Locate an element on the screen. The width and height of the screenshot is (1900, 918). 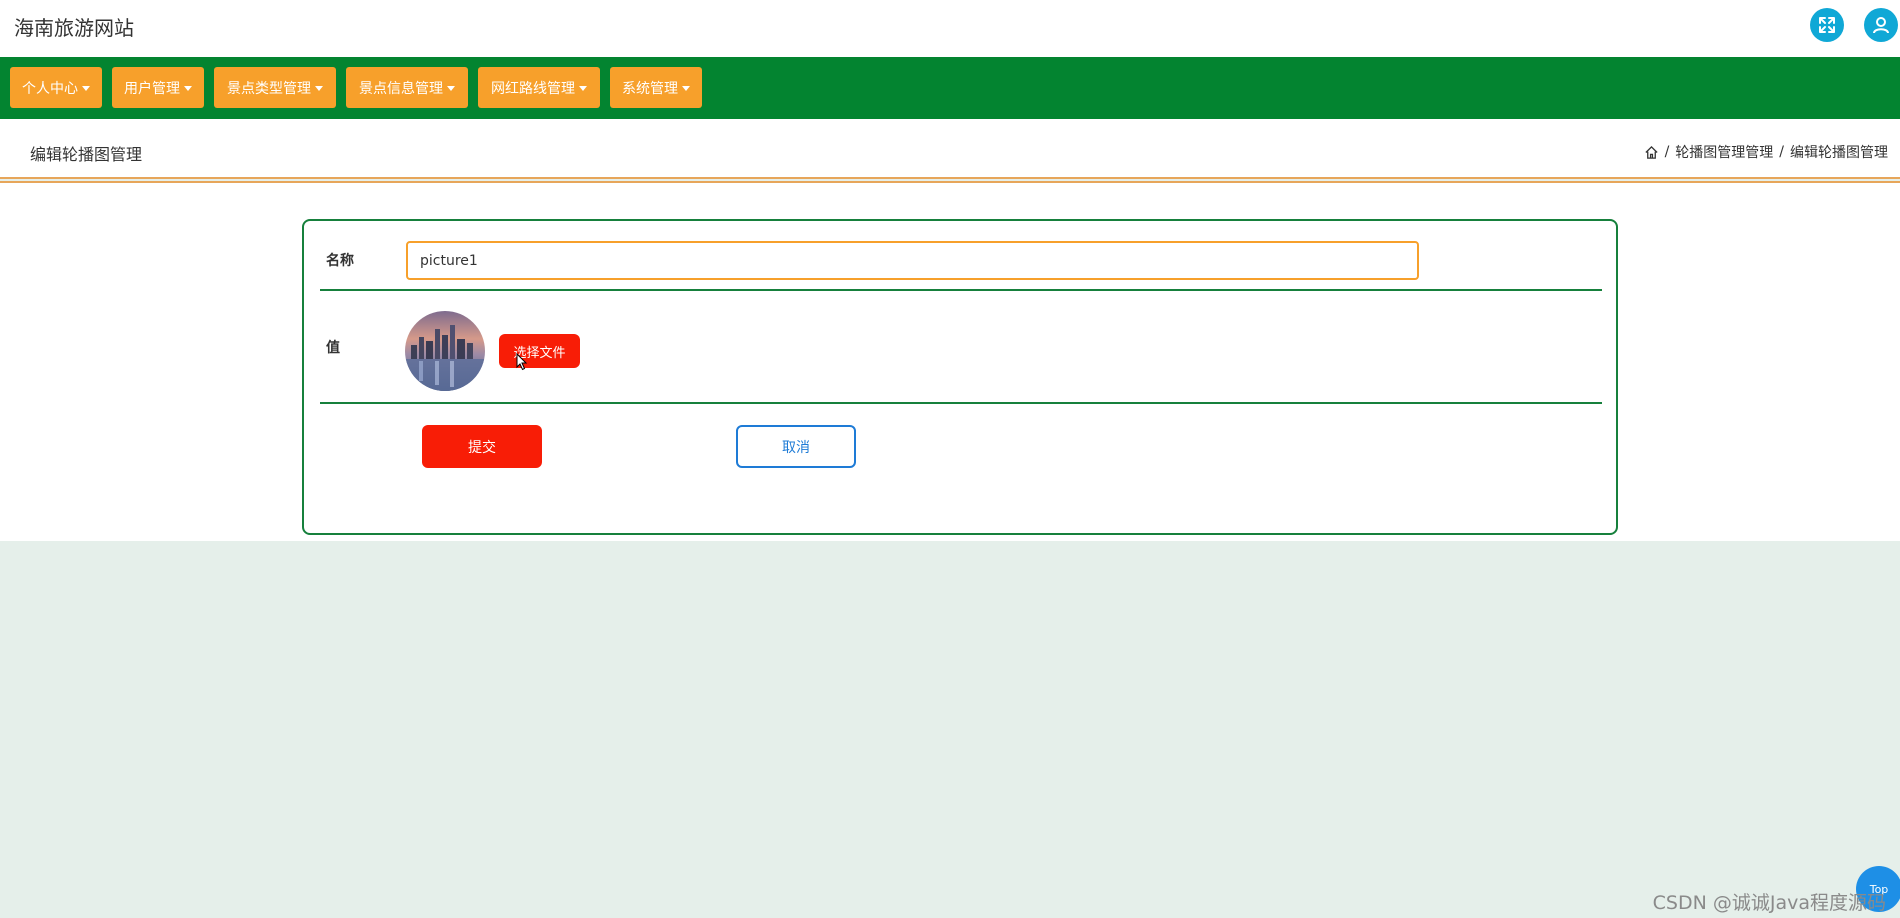
nav-item-spot-type-management: 景点类型管理 is located at coordinates (275, 87).